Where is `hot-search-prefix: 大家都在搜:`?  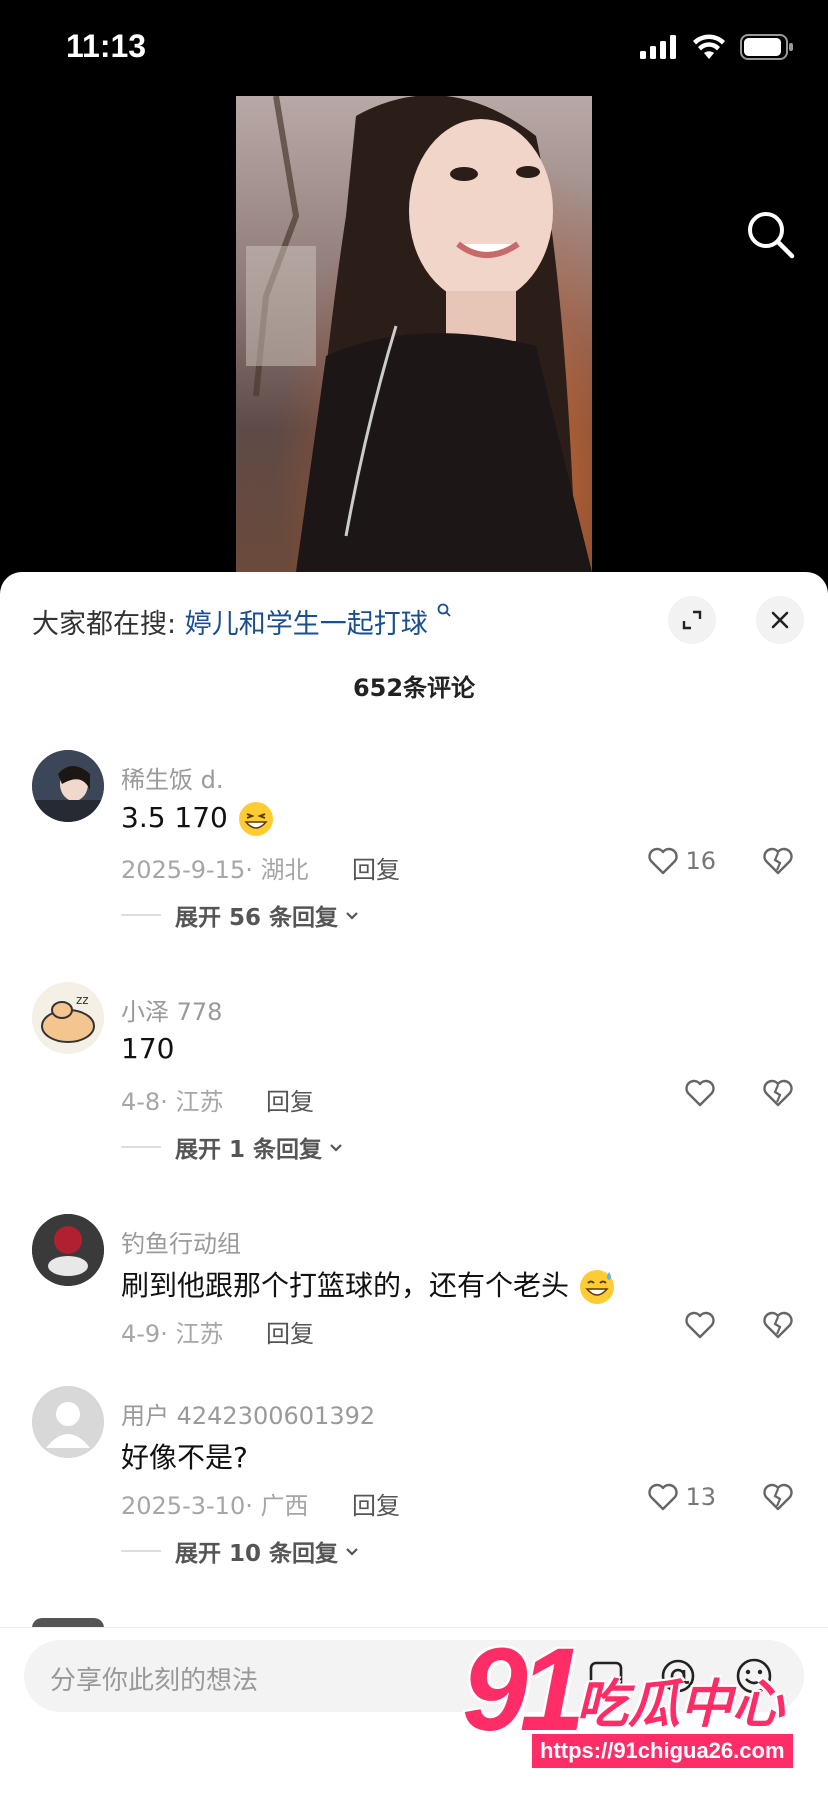 hot-search-prefix: 大家都在搜: is located at coordinates (104, 624).